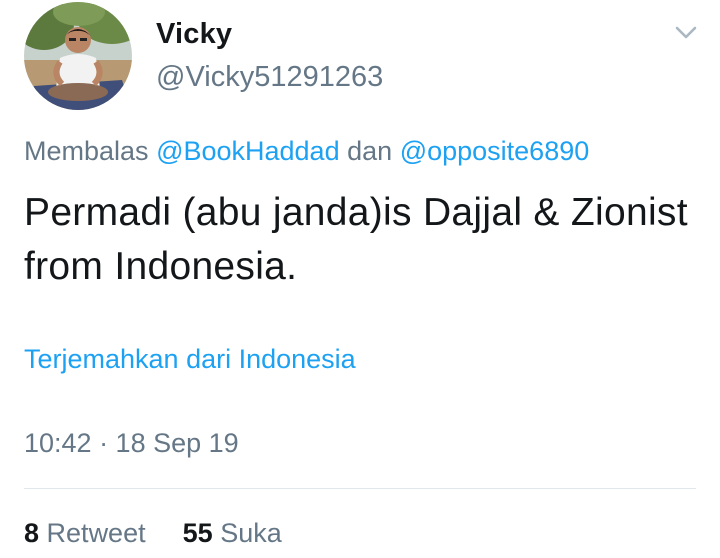  I want to click on avatar, so click(78, 56).